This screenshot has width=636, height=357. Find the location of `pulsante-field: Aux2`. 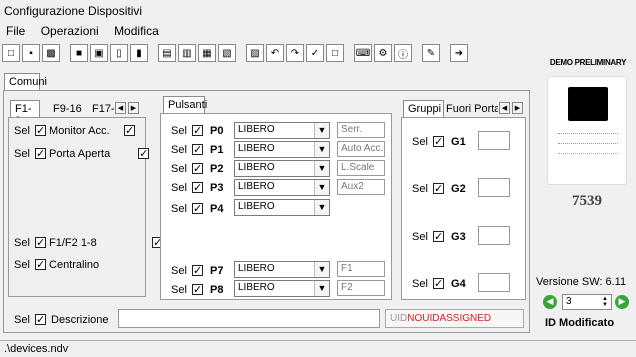

pulsante-field: Aux2 is located at coordinates (361, 187).